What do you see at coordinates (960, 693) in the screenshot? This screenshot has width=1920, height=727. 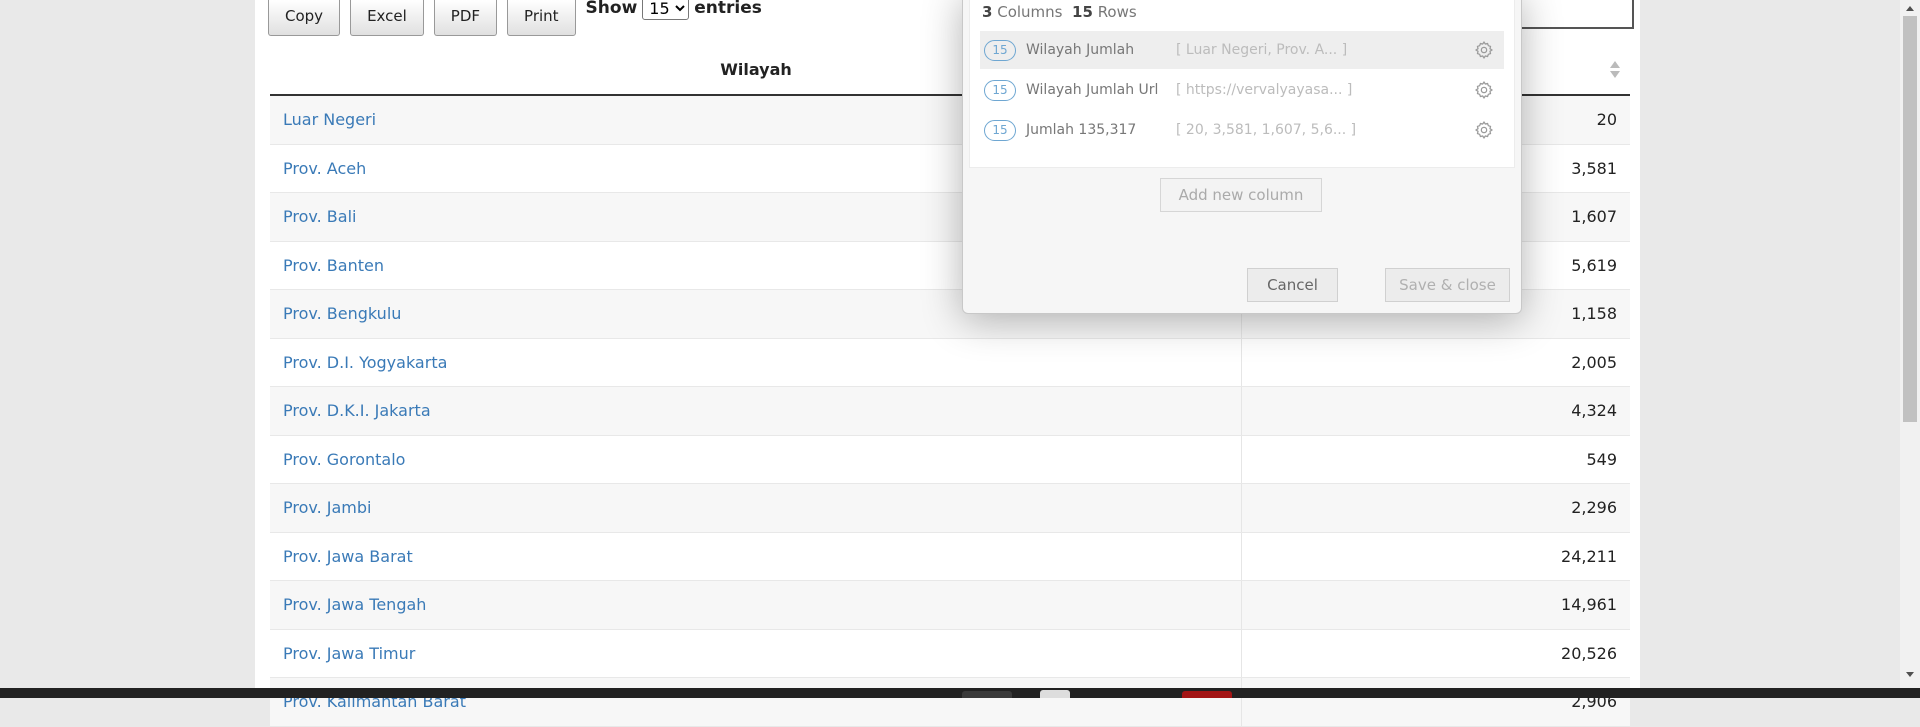 I see `taskbar` at bounding box center [960, 693].